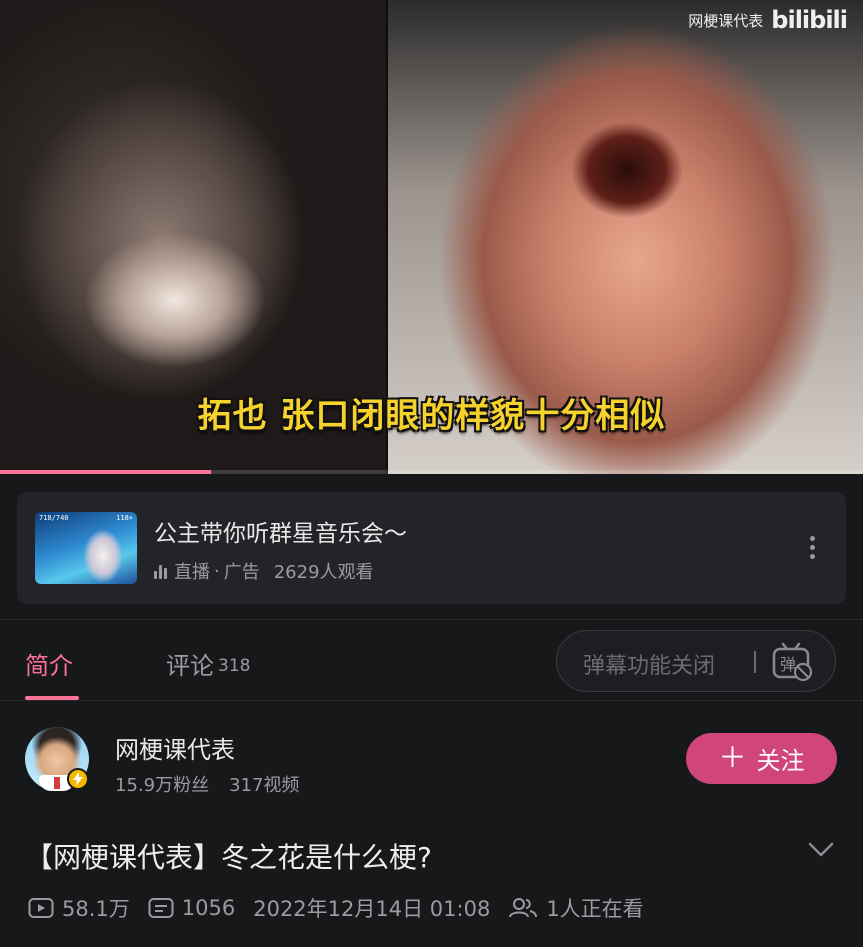  Describe the element at coordinates (162, 785) in the screenshot. I see `fans-count: 15.9万粉丝` at that location.